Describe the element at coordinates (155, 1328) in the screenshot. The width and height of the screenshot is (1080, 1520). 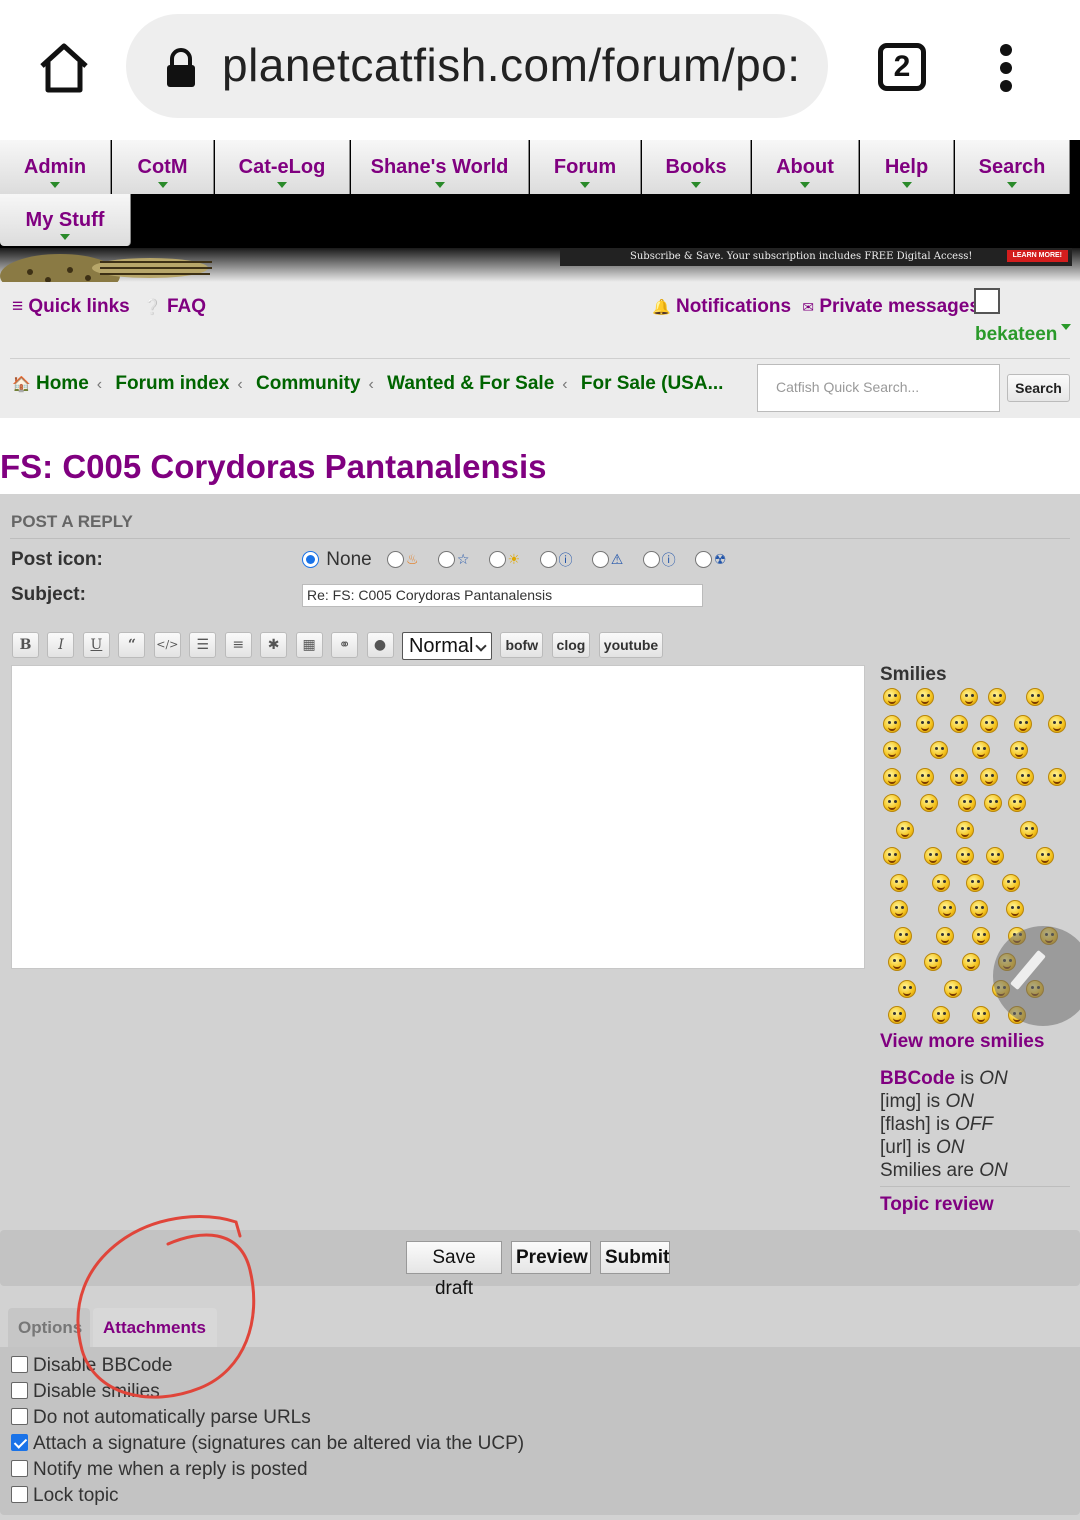
I see `tab-attachments: Attachments` at that location.